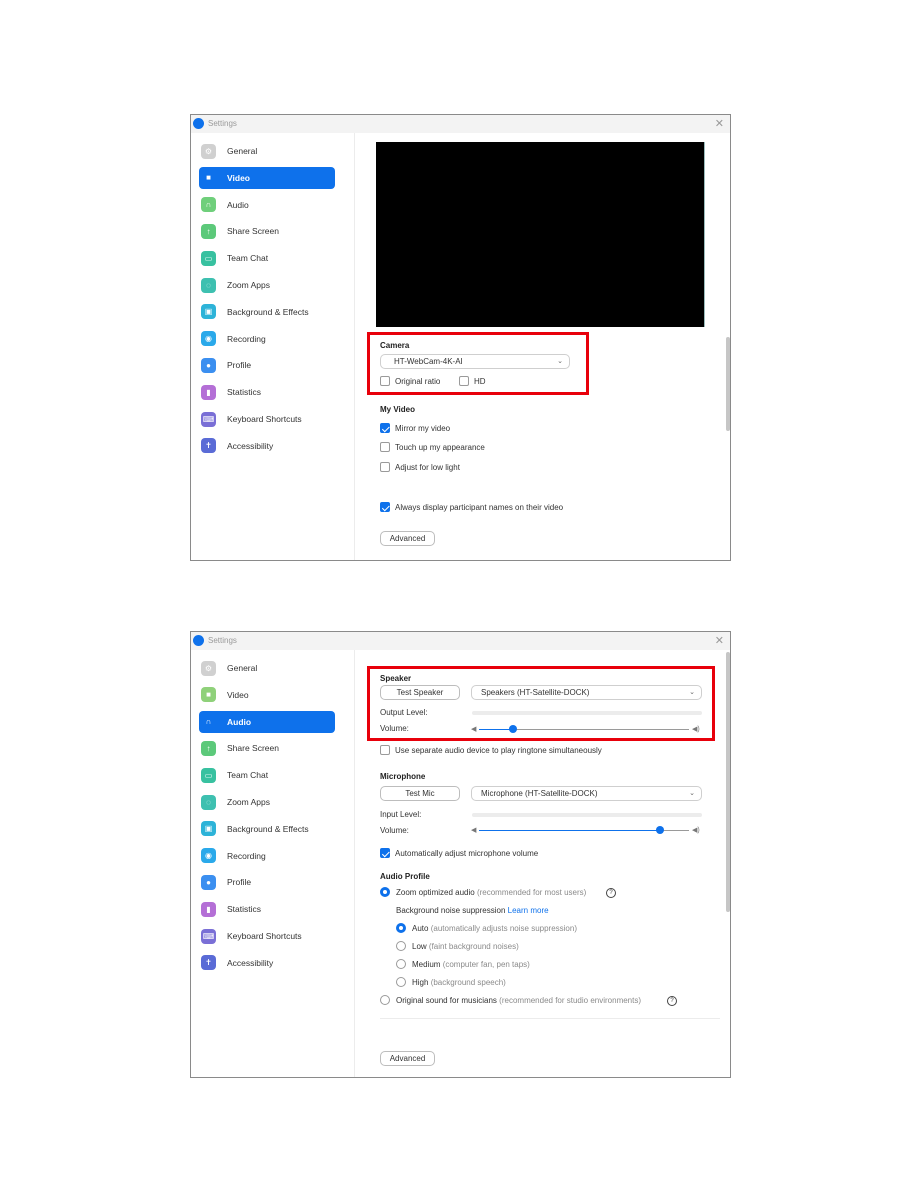  Describe the element at coordinates (550, 1018) in the screenshot. I see `divider` at that location.